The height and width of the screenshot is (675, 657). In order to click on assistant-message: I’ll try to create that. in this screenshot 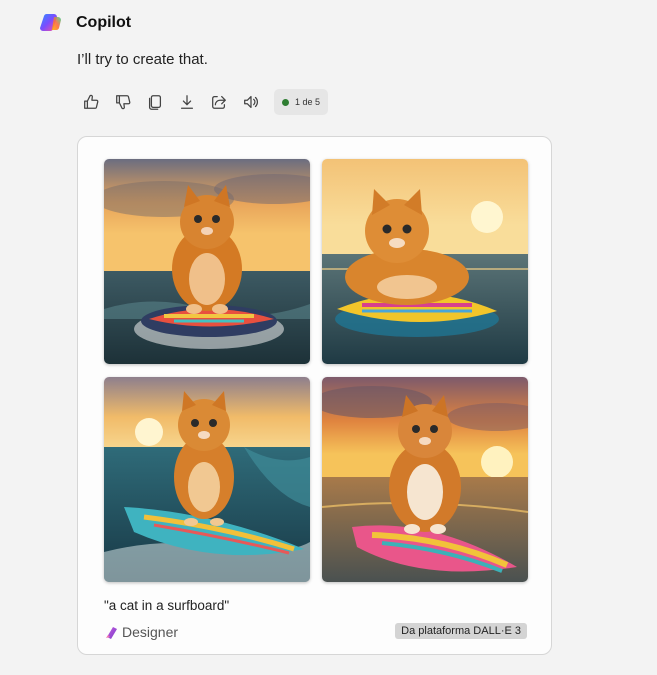, I will do `click(142, 59)`.